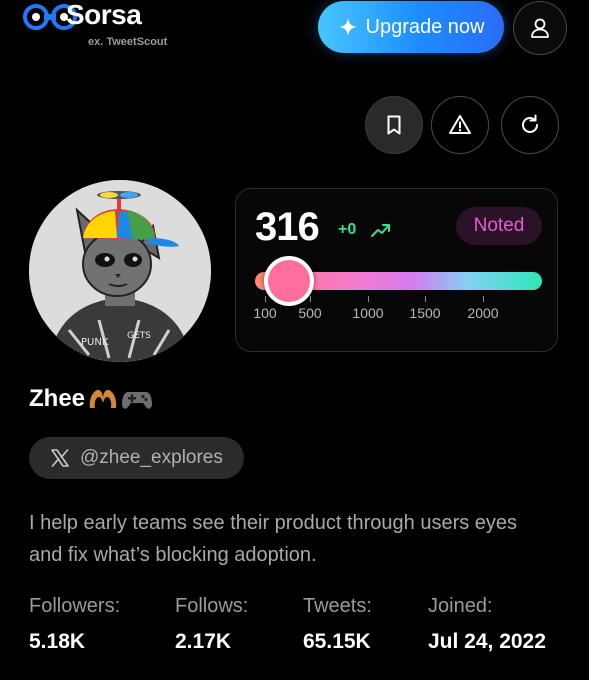  I want to click on upgrade-button: Upgrade now, so click(411, 27).